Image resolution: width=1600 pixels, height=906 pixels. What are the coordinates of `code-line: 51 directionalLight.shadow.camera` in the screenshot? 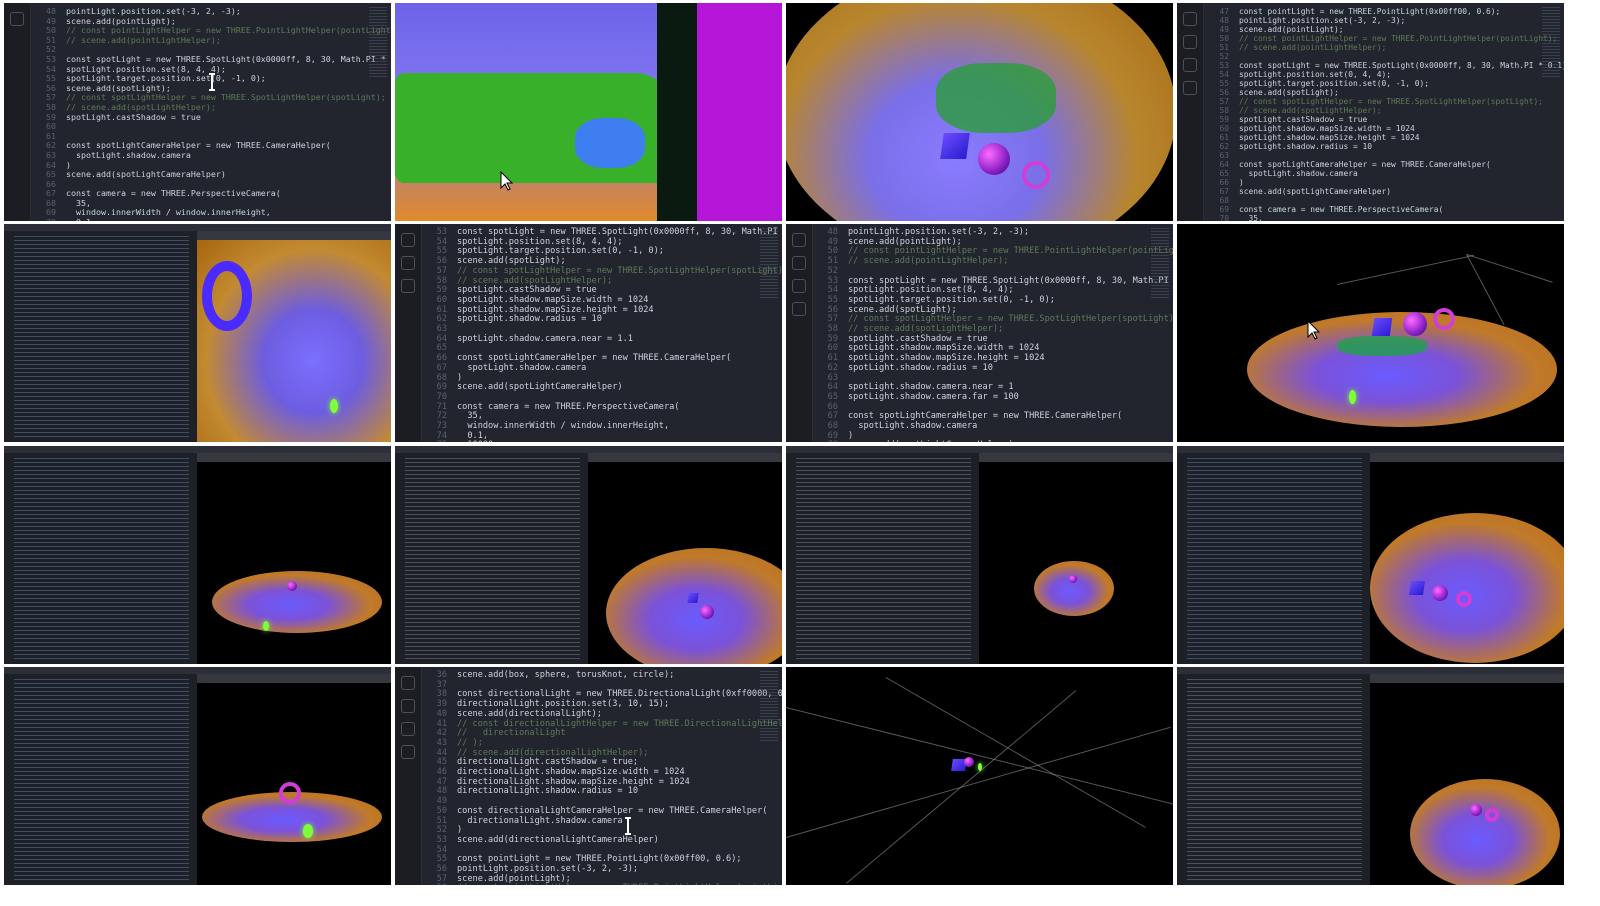 It's located at (590, 821).